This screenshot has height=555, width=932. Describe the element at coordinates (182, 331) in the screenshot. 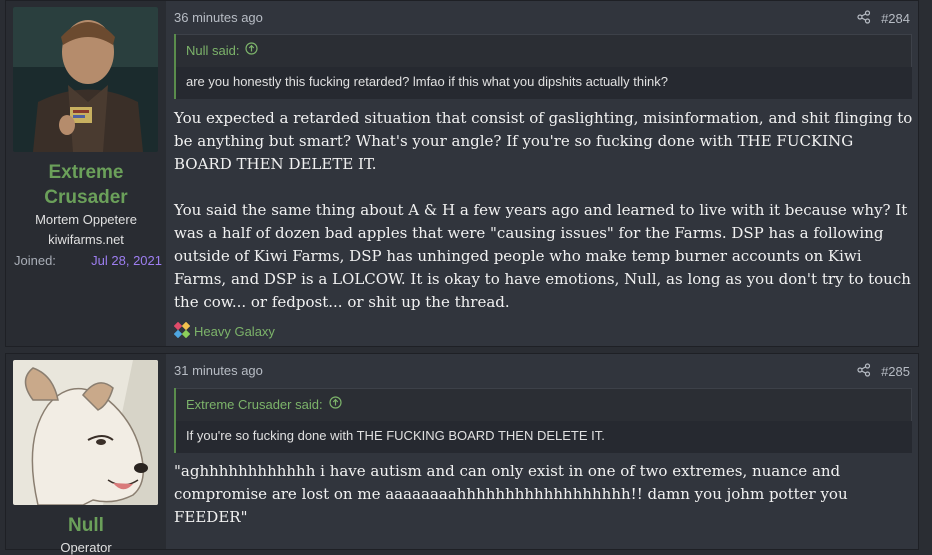

I see `pinwheel-icon` at that location.